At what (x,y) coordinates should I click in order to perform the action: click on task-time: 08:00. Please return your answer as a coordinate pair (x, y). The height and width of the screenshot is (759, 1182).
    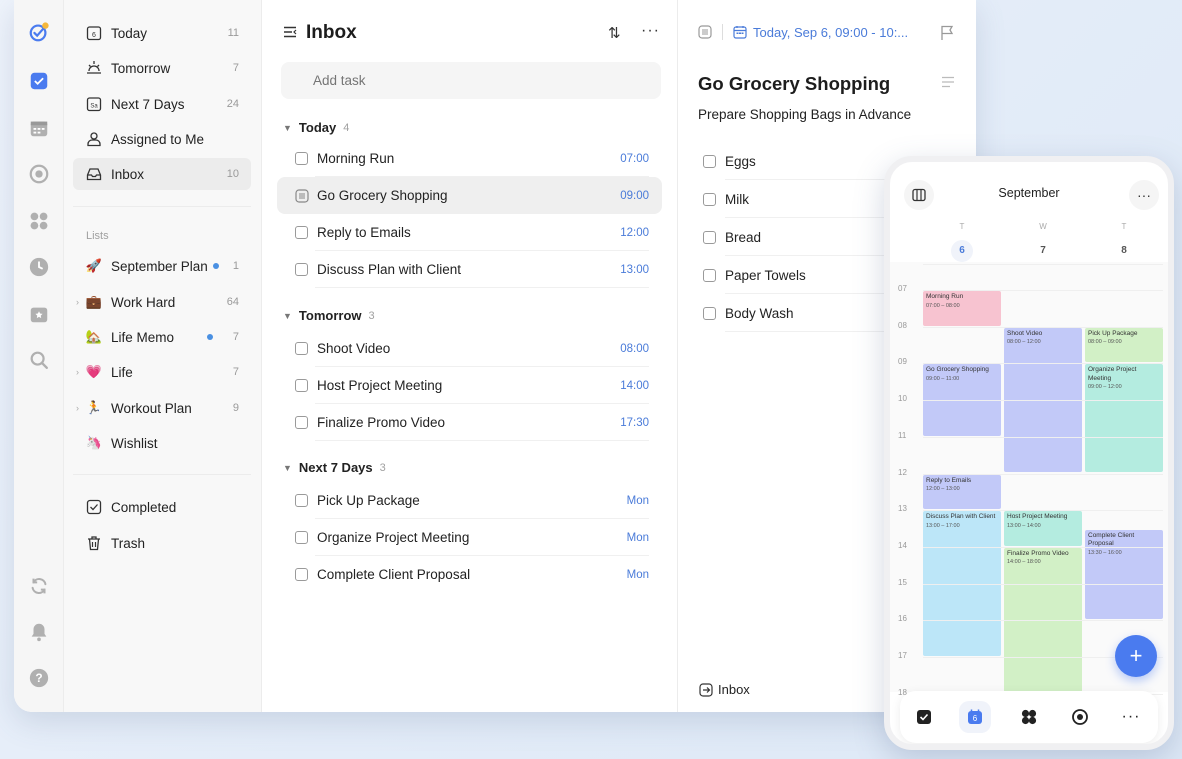
    Looking at the image, I should click on (634, 348).